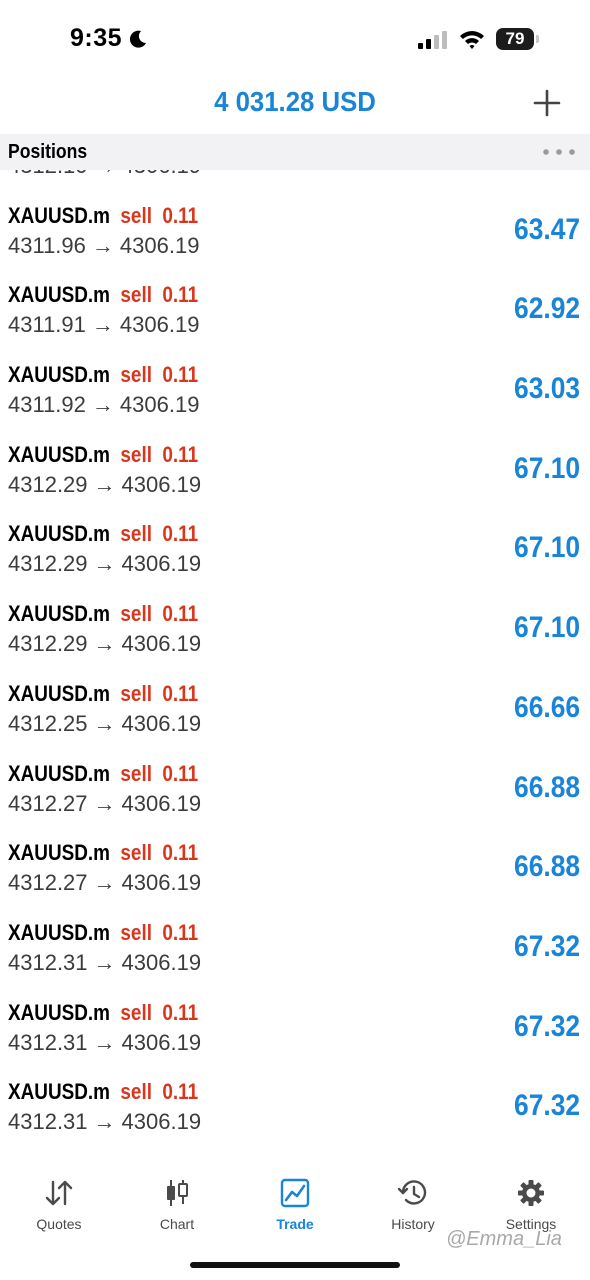 The height and width of the screenshot is (1280, 590). What do you see at coordinates (48, 174) in the screenshot?
I see `position-open-price: 4312.10` at bounding box center [48, 174].